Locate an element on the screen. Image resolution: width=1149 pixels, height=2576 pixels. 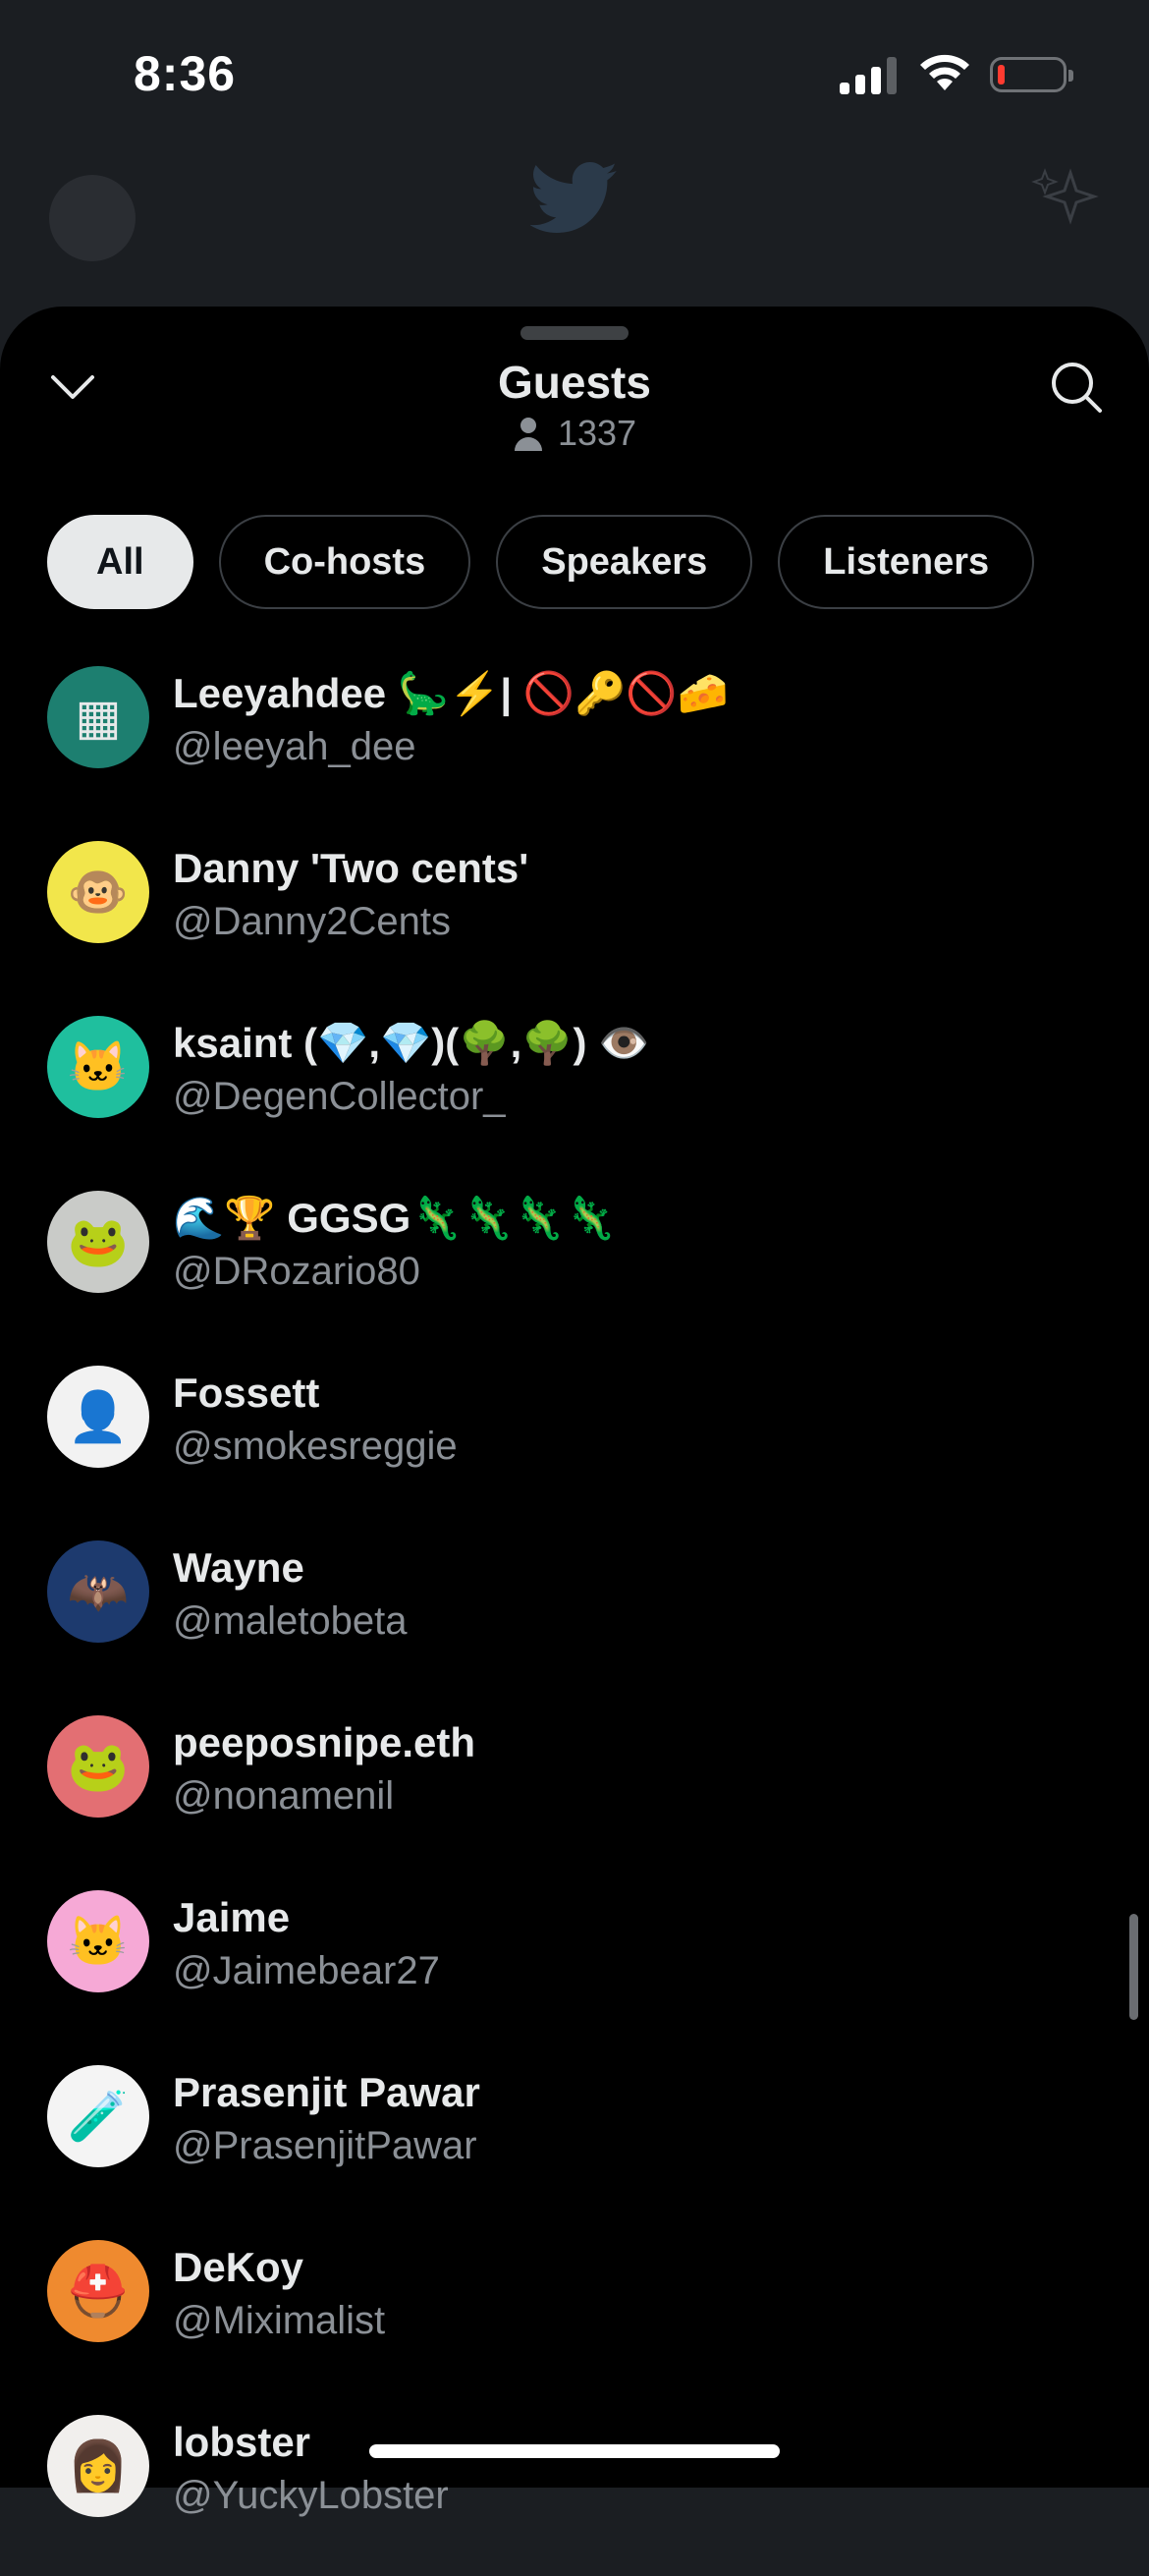
guest-handle: @maletobeta is located at coordinates (290, 1621).